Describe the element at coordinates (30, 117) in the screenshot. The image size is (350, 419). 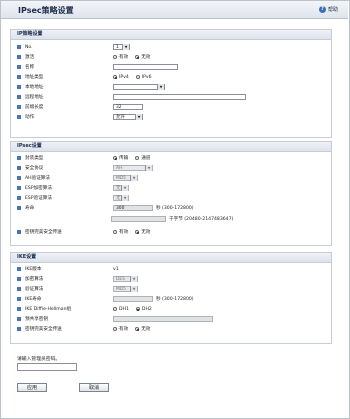
I see `label: 动作` at that location.